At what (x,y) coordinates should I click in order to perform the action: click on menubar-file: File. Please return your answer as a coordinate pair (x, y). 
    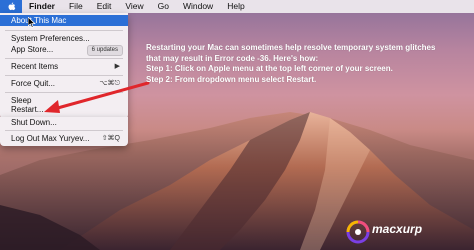
    Looking at the image, I should click on (76, 6).